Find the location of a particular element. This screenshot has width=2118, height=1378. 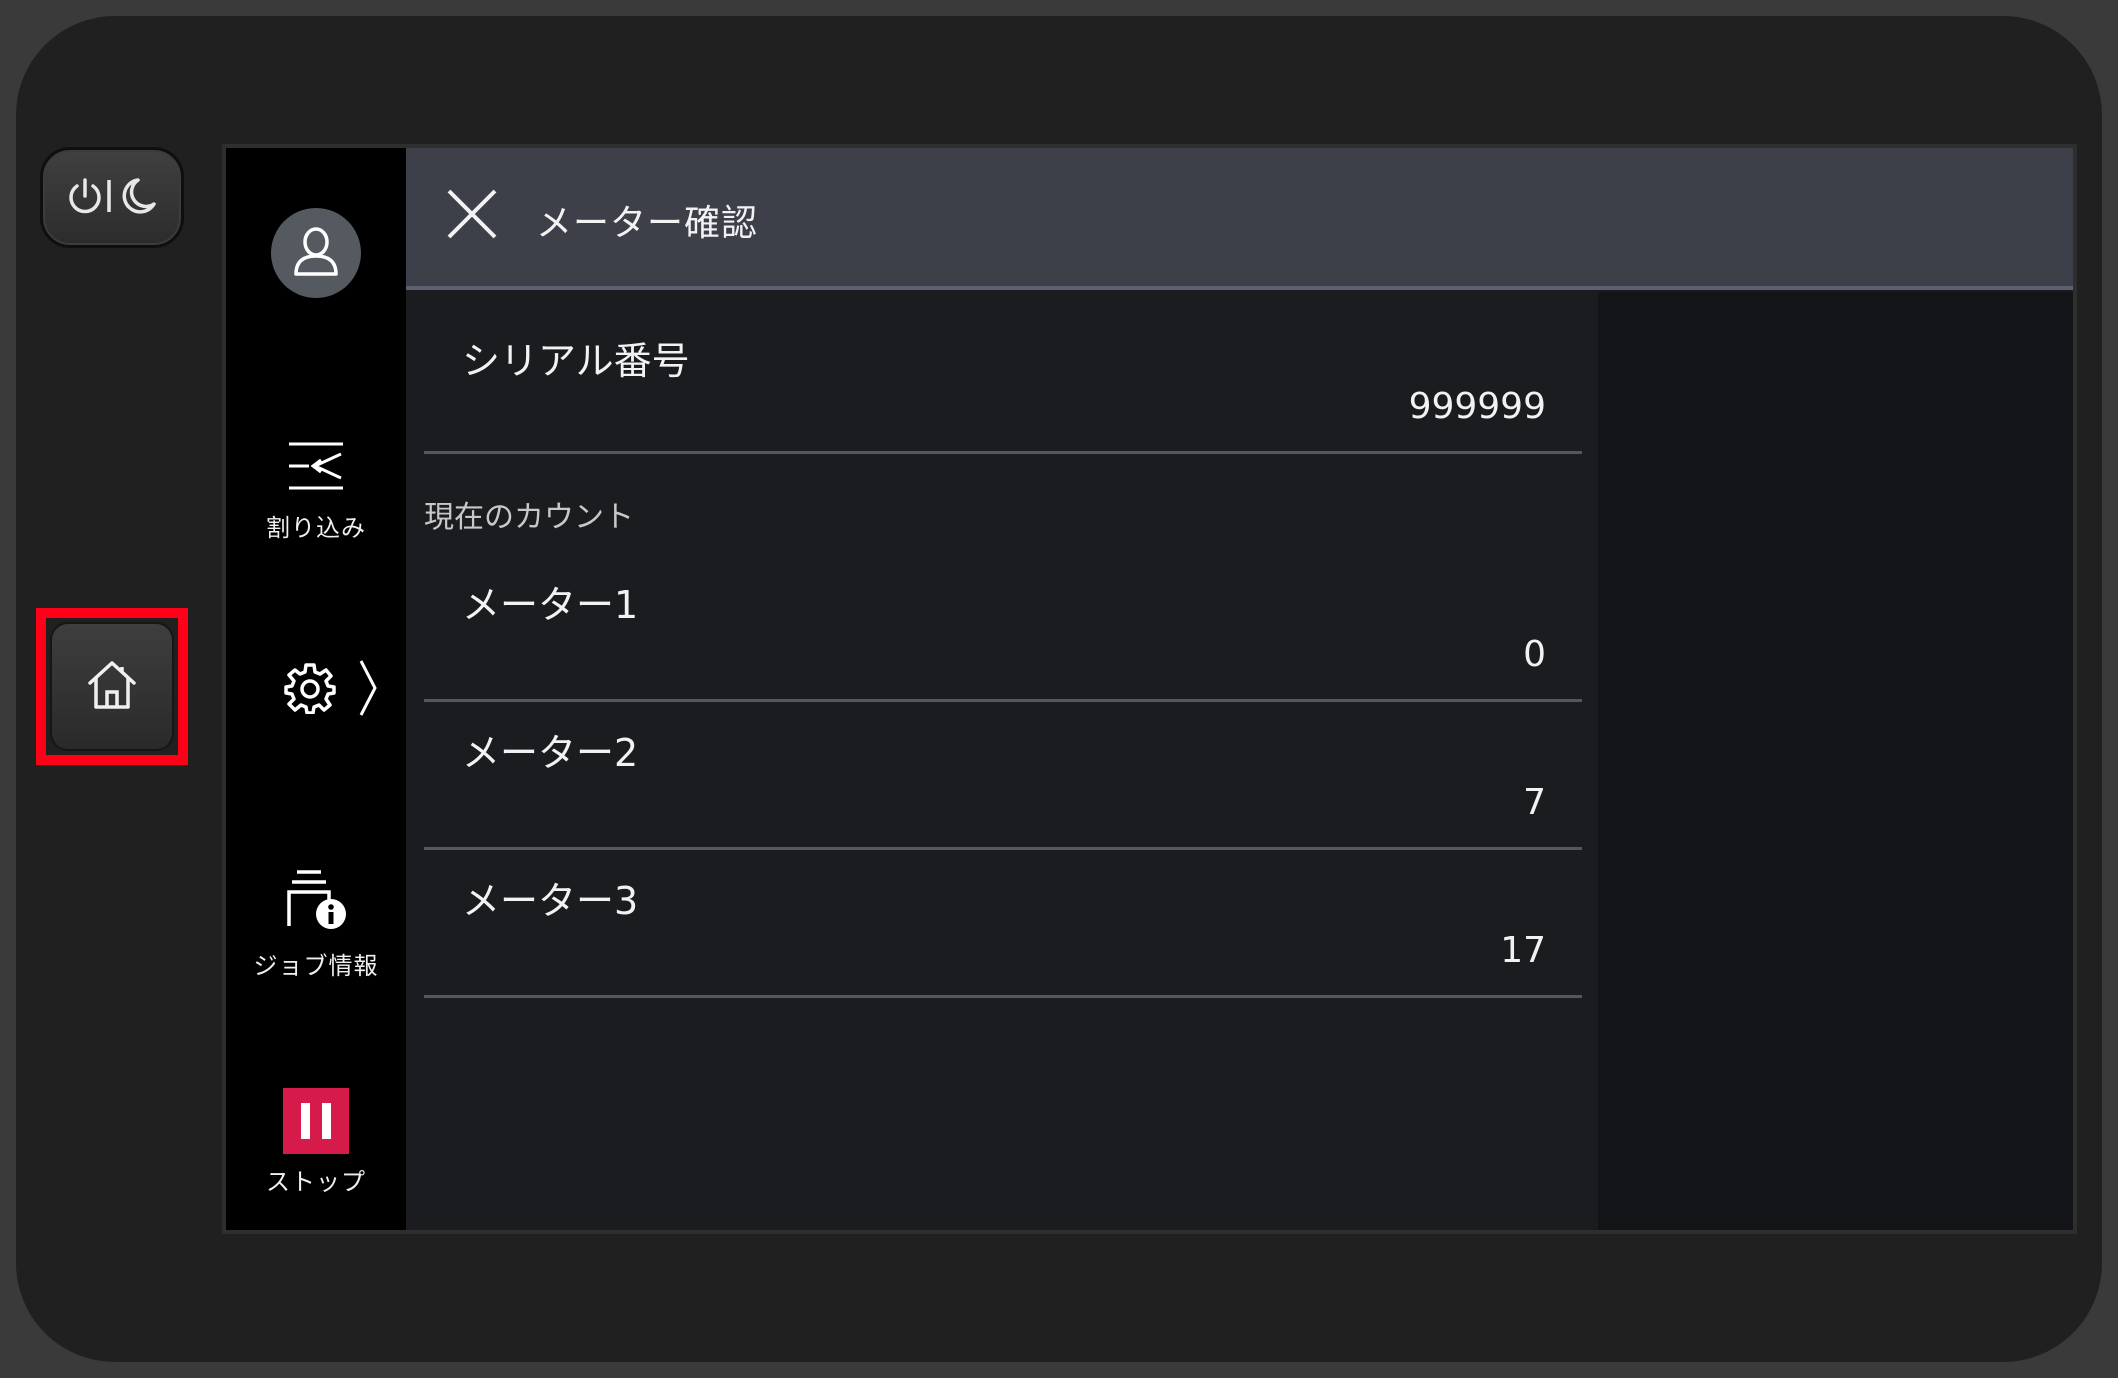

home-button is located at coordinates (112, 686).